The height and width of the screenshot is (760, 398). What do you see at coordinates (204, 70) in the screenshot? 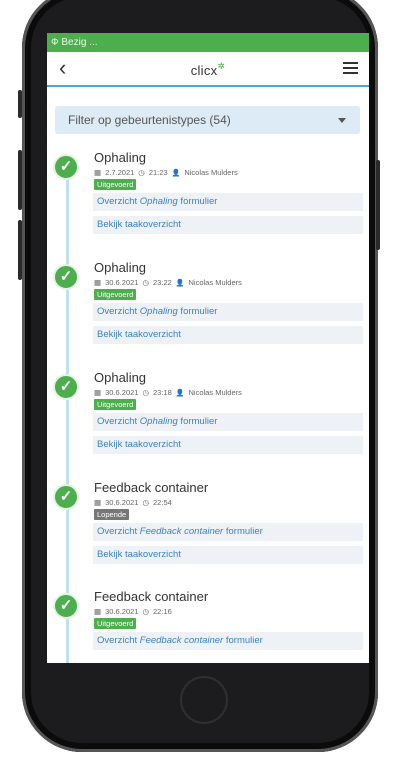
I see `logo-text: clicx` at bounding box center [204, 70].